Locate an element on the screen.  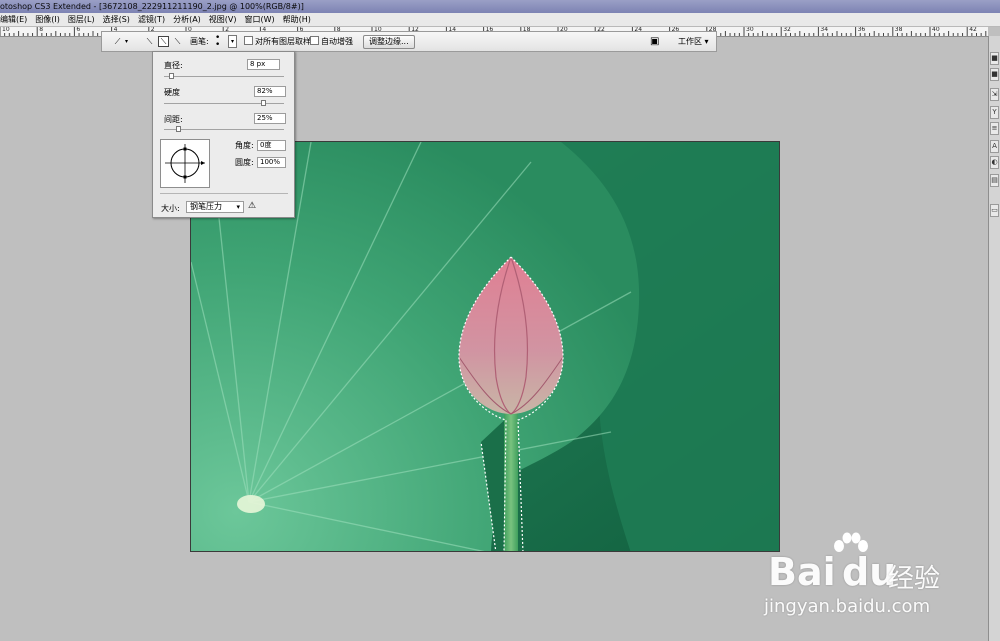
brush-tip-preview-icon: • • is located at coordinates (217, 42).